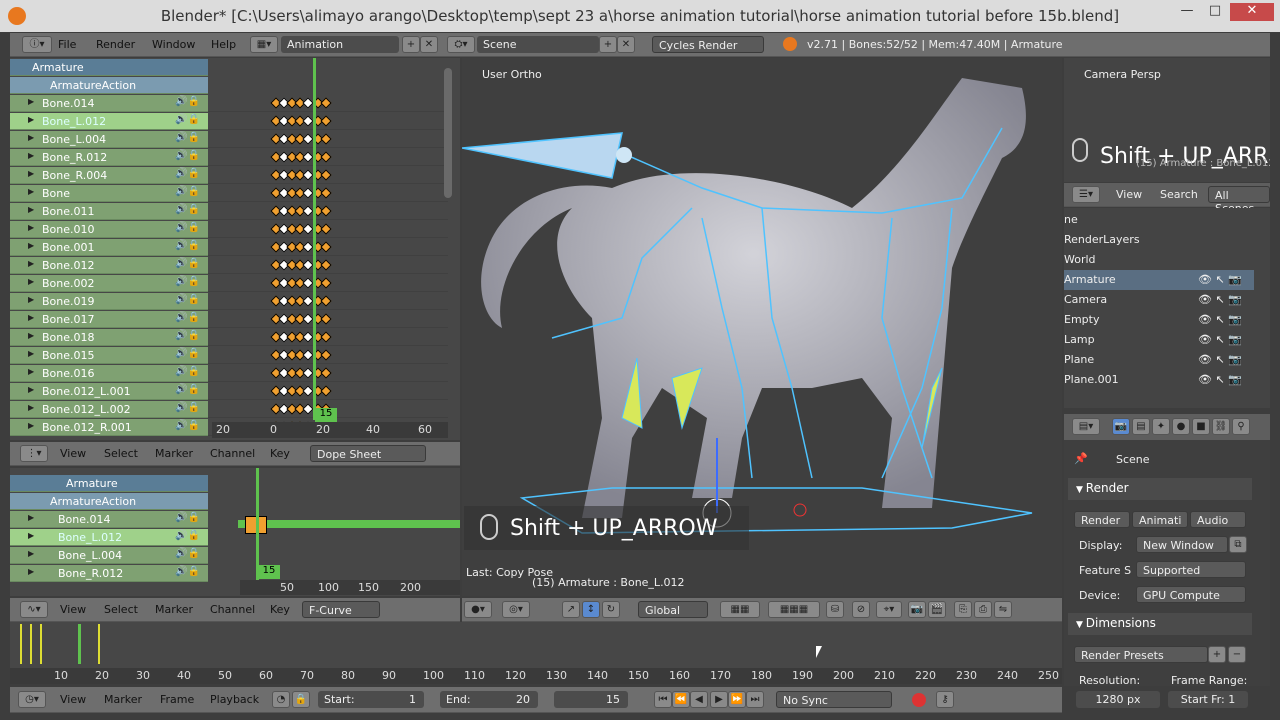 The height and width of the screenshot is (720, 1280). What do you see at coordinates (1159, 280) in the screenshot?
I see `outliner-row: Armature 👁 ↖ 📷` at bounding box center [1159, 280].